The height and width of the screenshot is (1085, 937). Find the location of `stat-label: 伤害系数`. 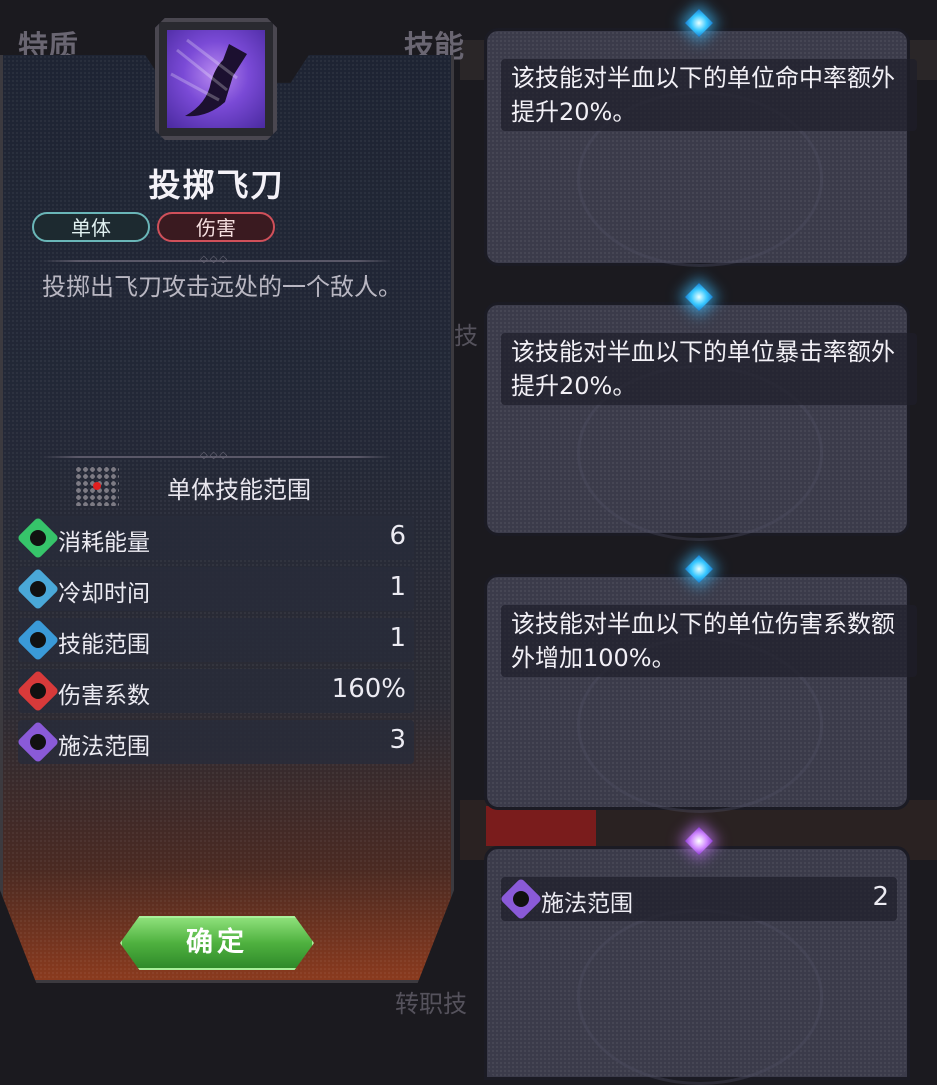

stat-label: 伤害系数 is located at coordinates (104, 696).